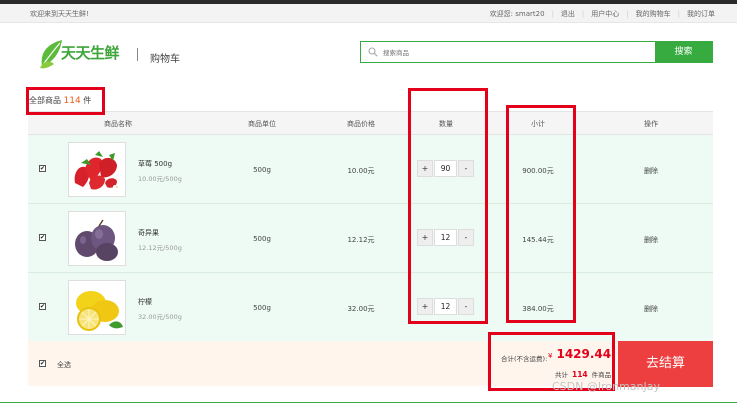  What do you see at coordinates (160, 248) in the screenshot?
I see `product-unit-price: 12.12元/500g` at bounding box center [160, 248].